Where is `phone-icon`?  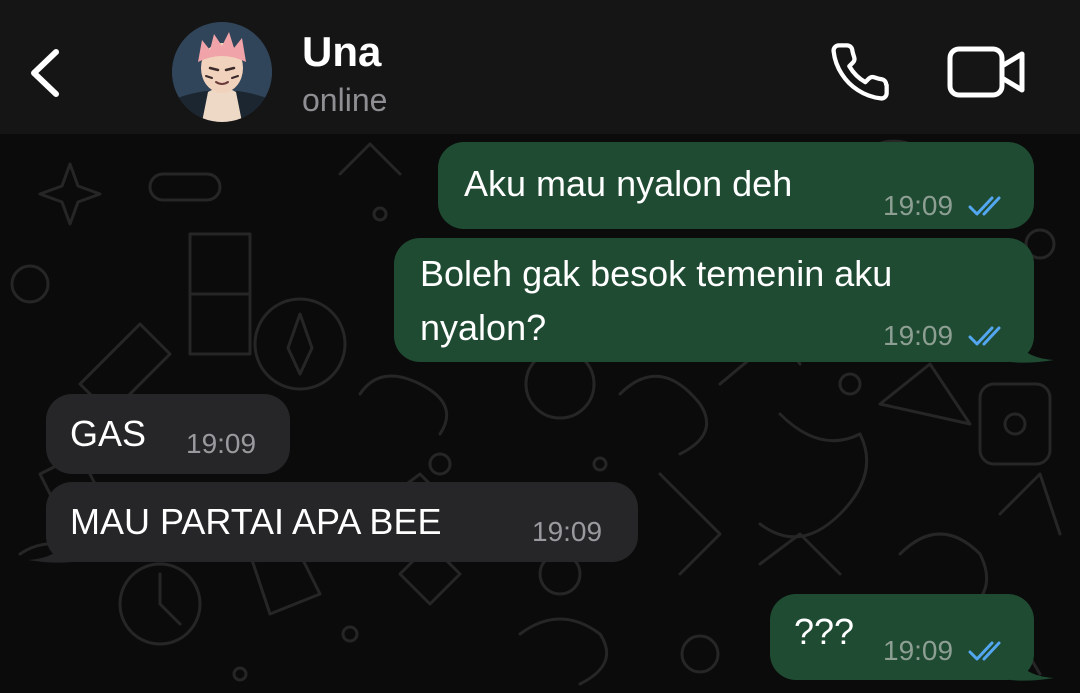 phone-icon is located at coordinates (860, 72).